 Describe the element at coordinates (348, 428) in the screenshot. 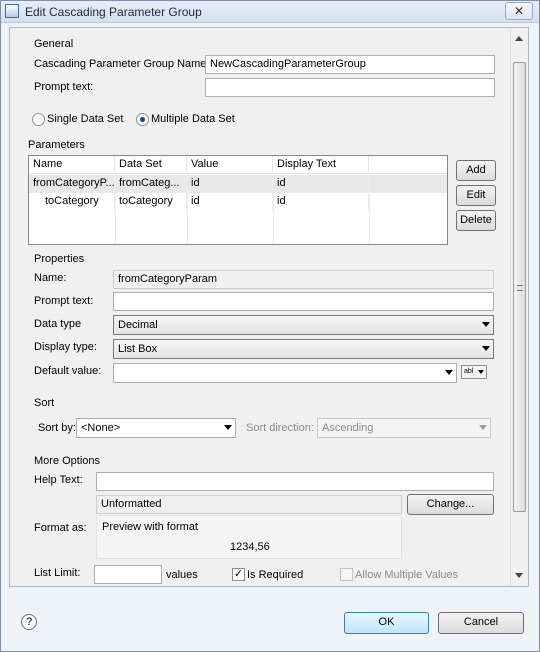

I see `sort-direction-value: Ascending` at that location.